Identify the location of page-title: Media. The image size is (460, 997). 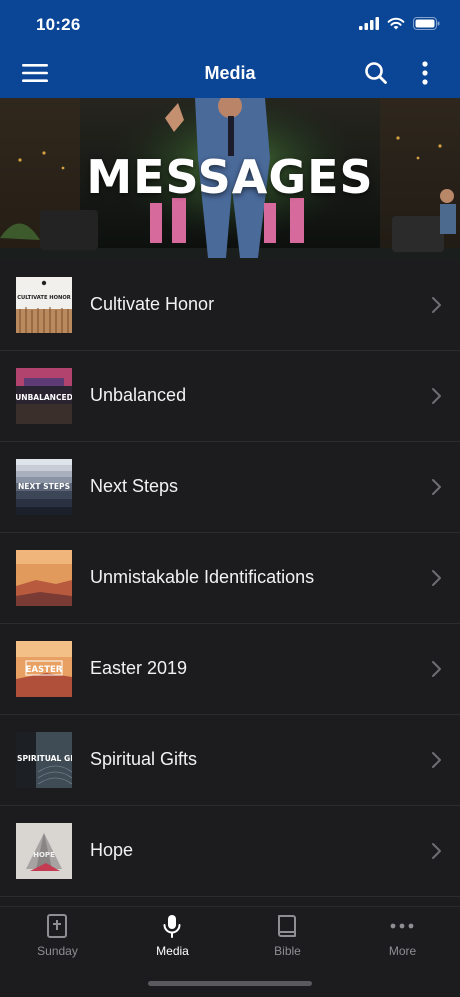
(230, 73).